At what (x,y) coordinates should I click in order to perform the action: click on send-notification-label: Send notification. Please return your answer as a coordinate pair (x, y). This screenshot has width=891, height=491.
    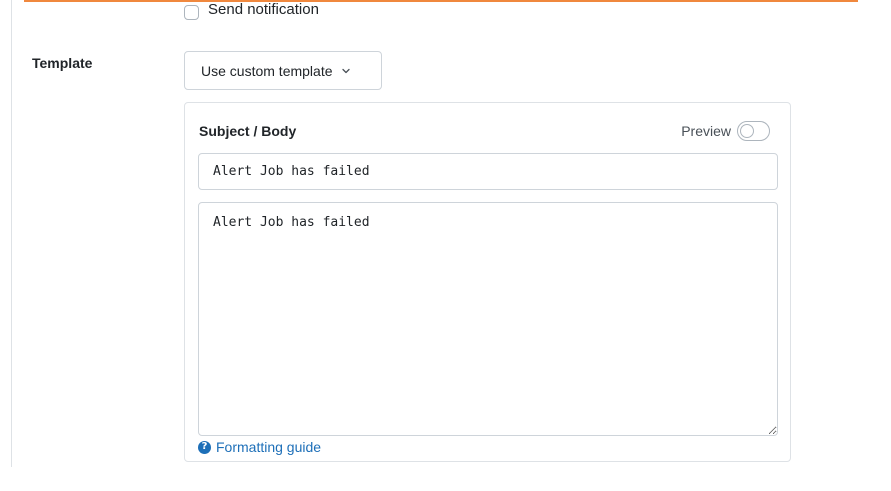
    Looking at the image, I should click on (263, 9).